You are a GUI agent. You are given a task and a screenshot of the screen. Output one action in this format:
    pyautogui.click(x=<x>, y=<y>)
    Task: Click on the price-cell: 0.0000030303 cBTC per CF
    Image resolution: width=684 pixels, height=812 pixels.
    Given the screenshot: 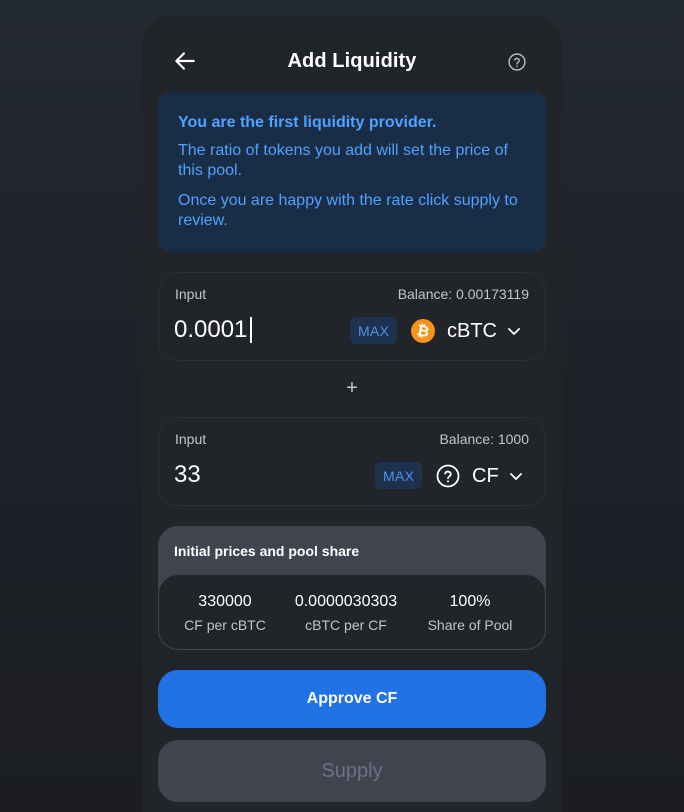 What is the action you would take?
    pyautogui.click(x=346, y=613)
    